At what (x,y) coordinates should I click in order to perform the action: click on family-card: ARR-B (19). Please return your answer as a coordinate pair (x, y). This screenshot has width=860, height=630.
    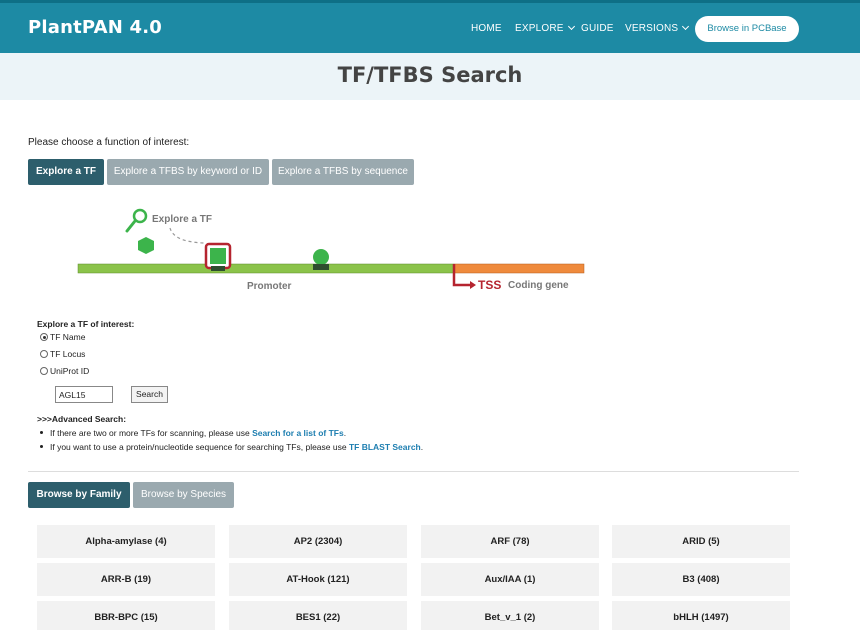
    Looking at the image, I should click on (126, 579).